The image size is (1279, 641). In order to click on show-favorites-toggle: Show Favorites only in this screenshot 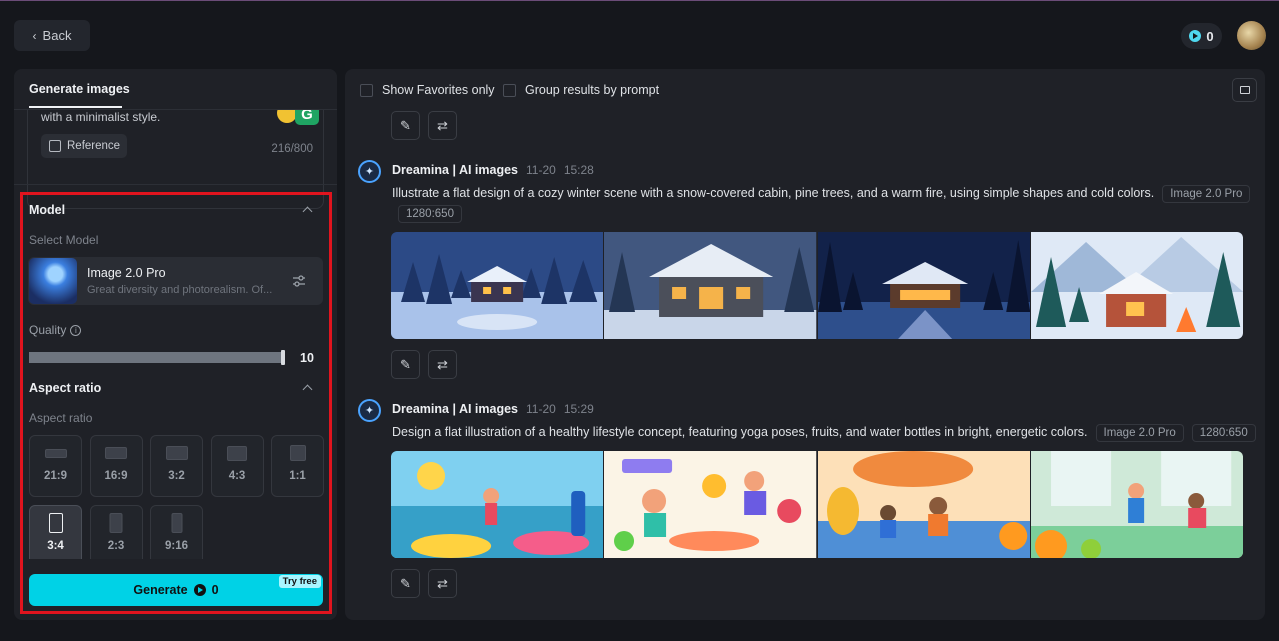, I will do `click(427, 90)`.